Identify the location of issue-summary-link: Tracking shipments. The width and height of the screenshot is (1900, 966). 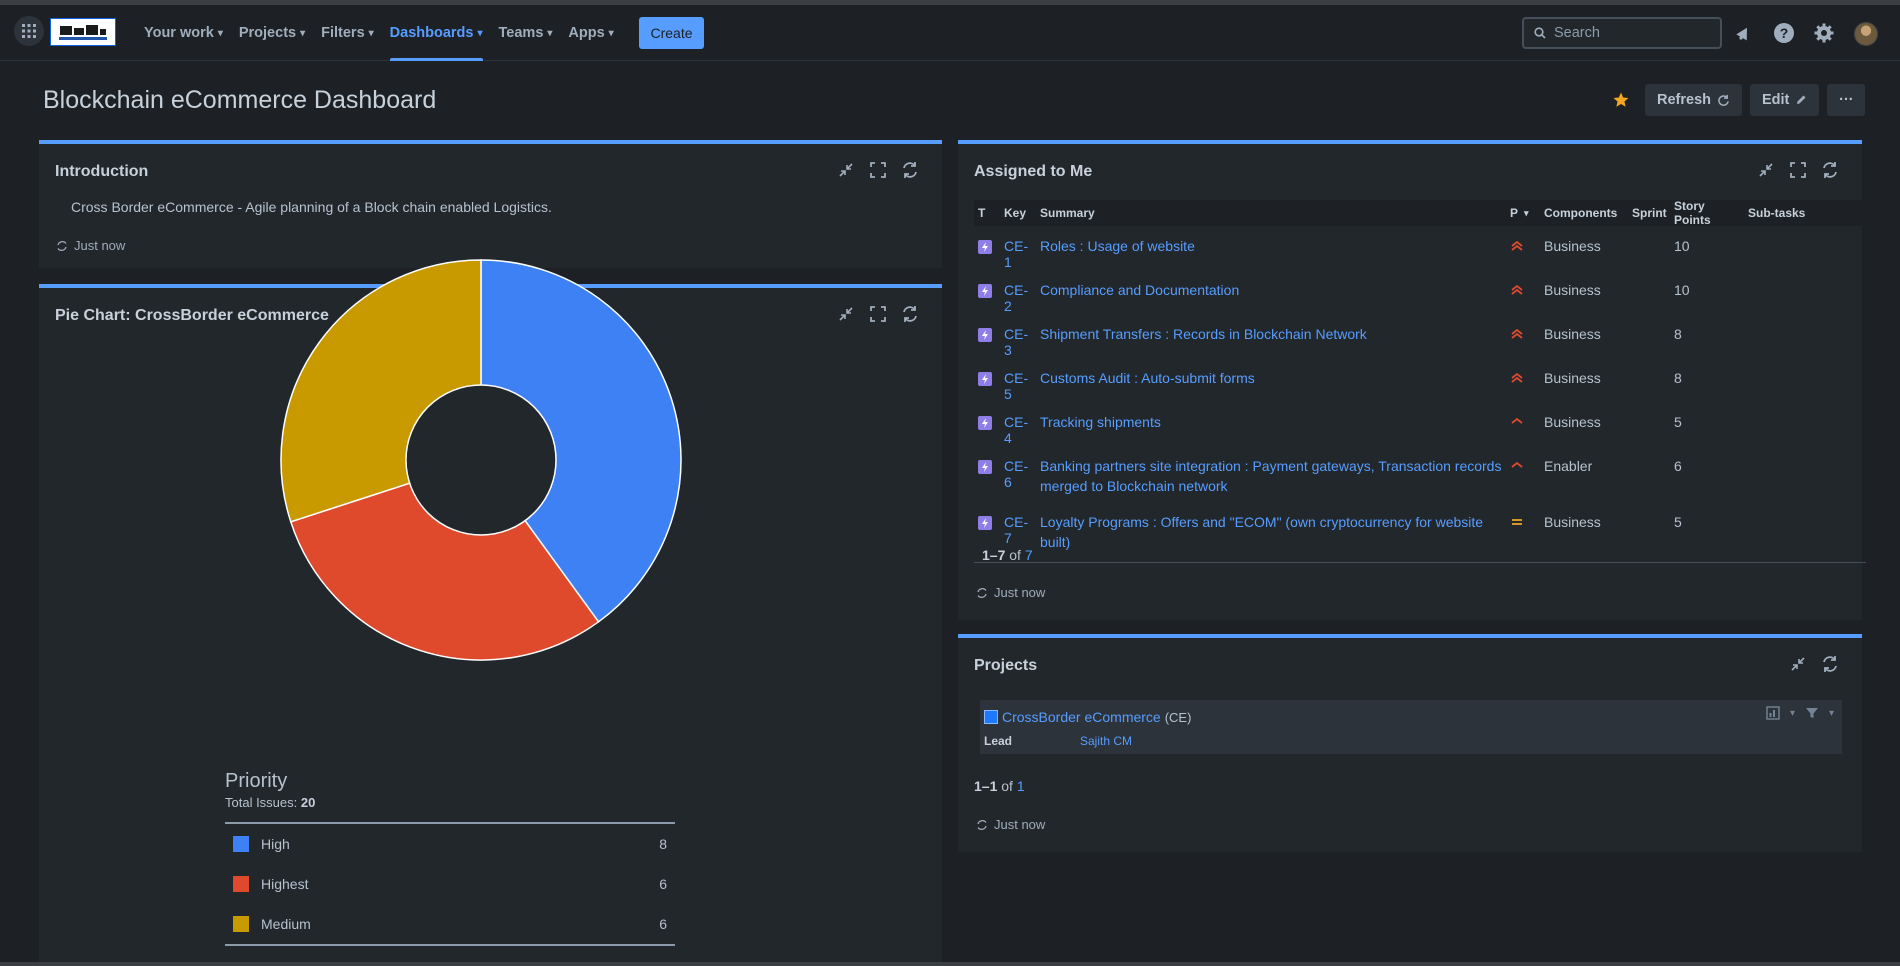
(1271, 422).